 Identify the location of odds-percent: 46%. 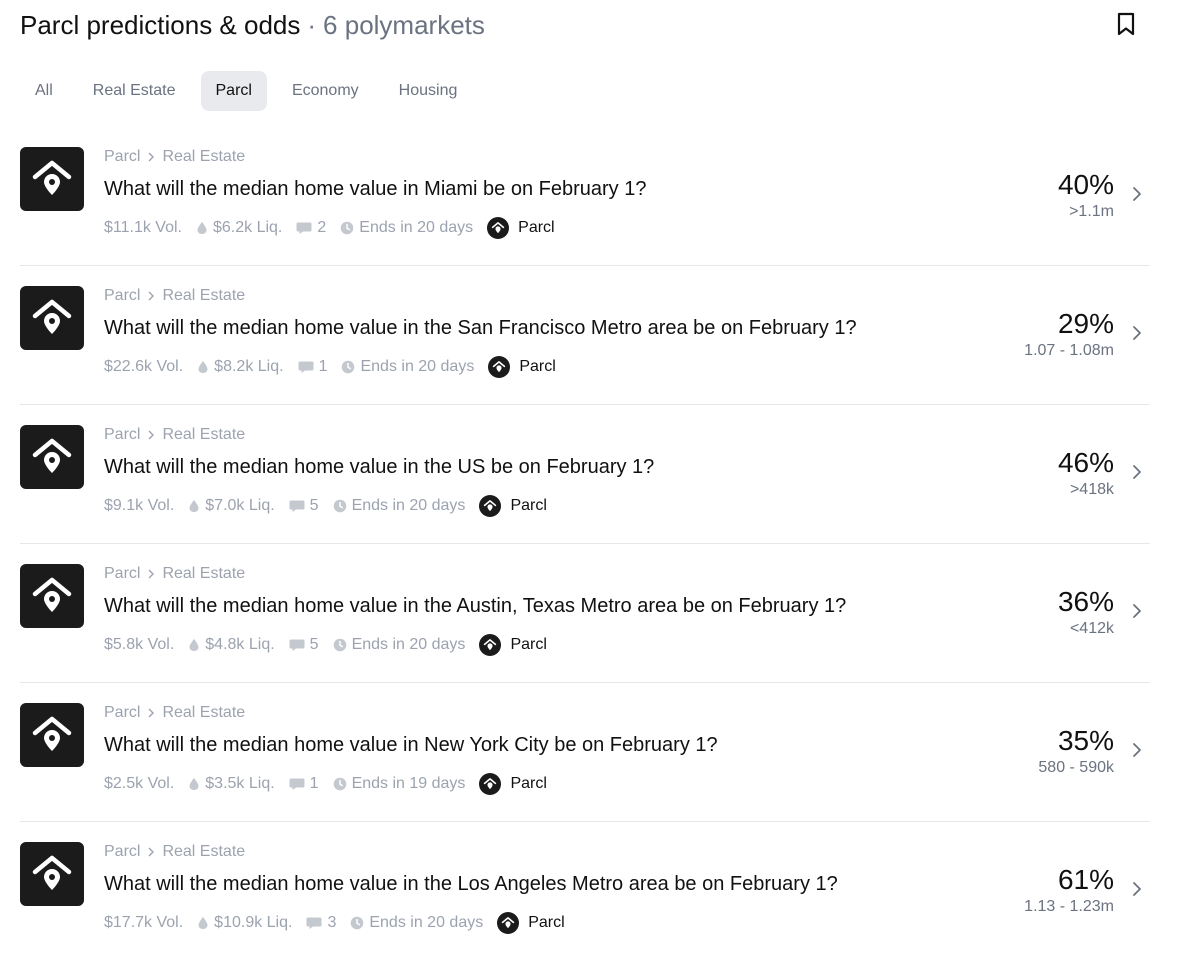
(1085, 462).